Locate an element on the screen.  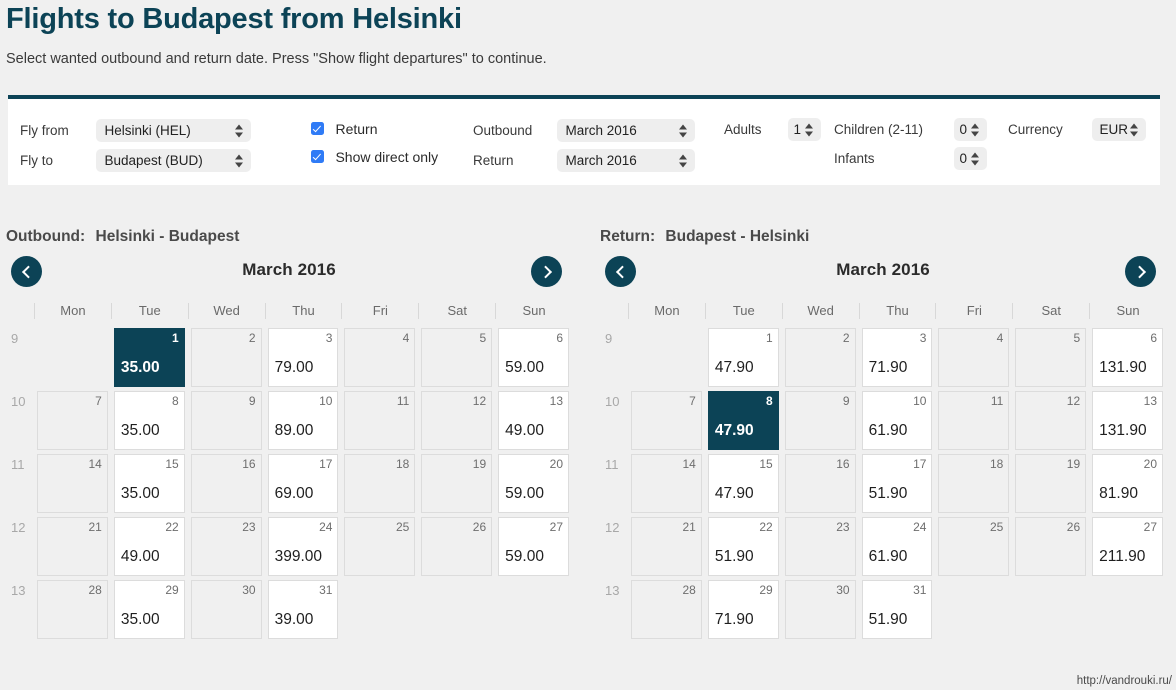
calendar-day-cell: 13 49.00 is located at coordinates (534, 420).